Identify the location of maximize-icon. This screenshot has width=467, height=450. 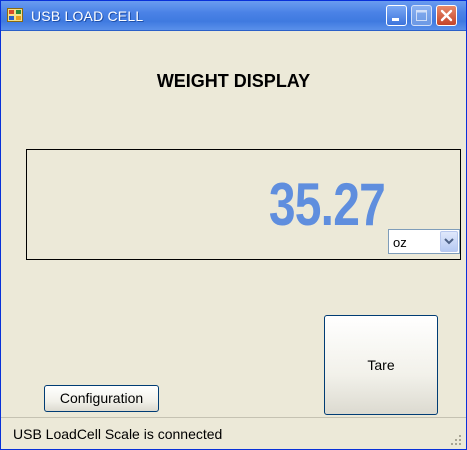
(421, 15).